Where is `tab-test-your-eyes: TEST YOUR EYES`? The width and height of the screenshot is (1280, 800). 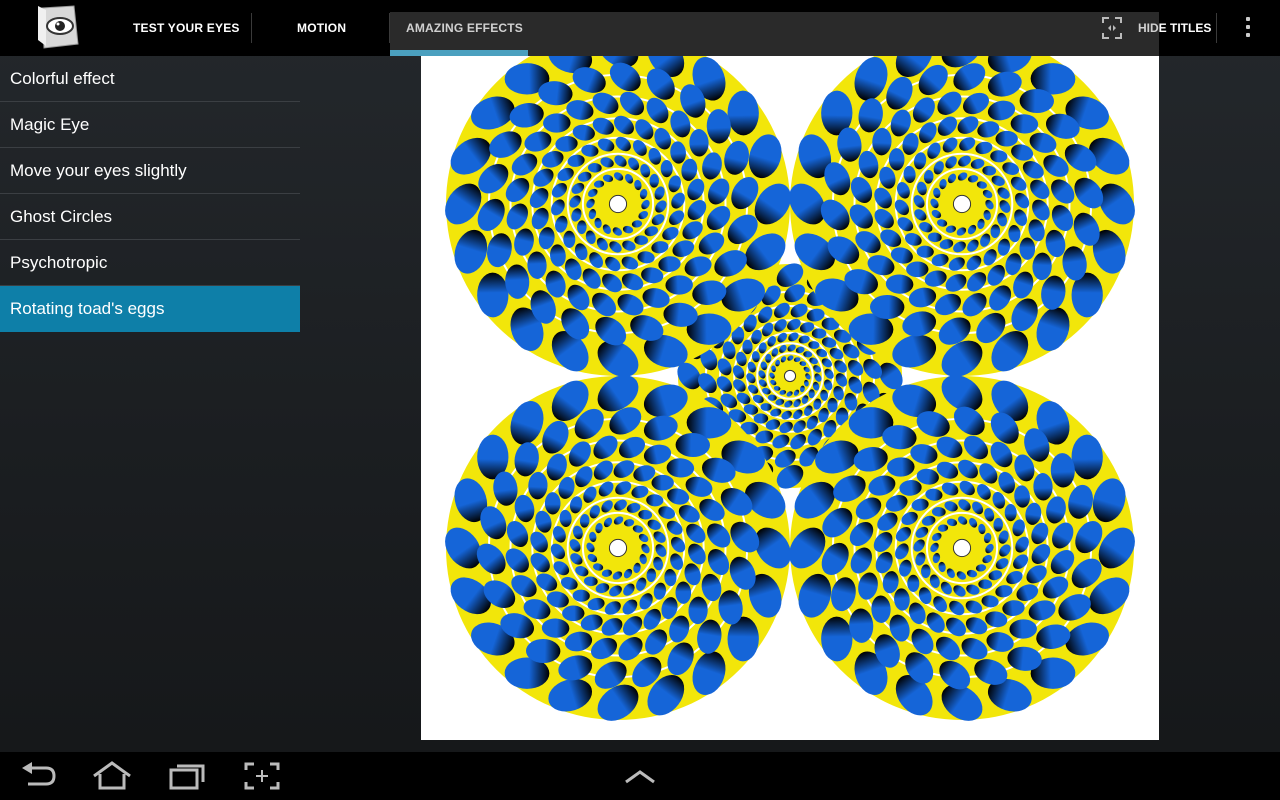 tab-test-your-eyes: TEST YOUR EYES is located at coordinates (186, 28).